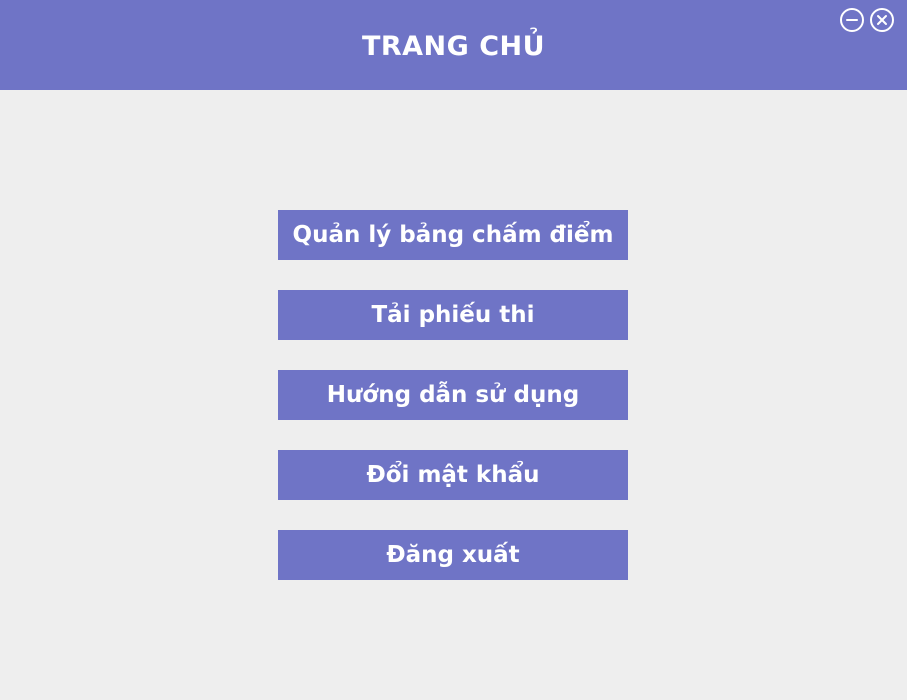 Image resolution: width=907 pixels, height=700 pixels. What do you see at coordinates (453, 395) in the screenshot?
I see `user-guide-button: Hướng dẫn sử dụng` at bounding box center [453, 395].